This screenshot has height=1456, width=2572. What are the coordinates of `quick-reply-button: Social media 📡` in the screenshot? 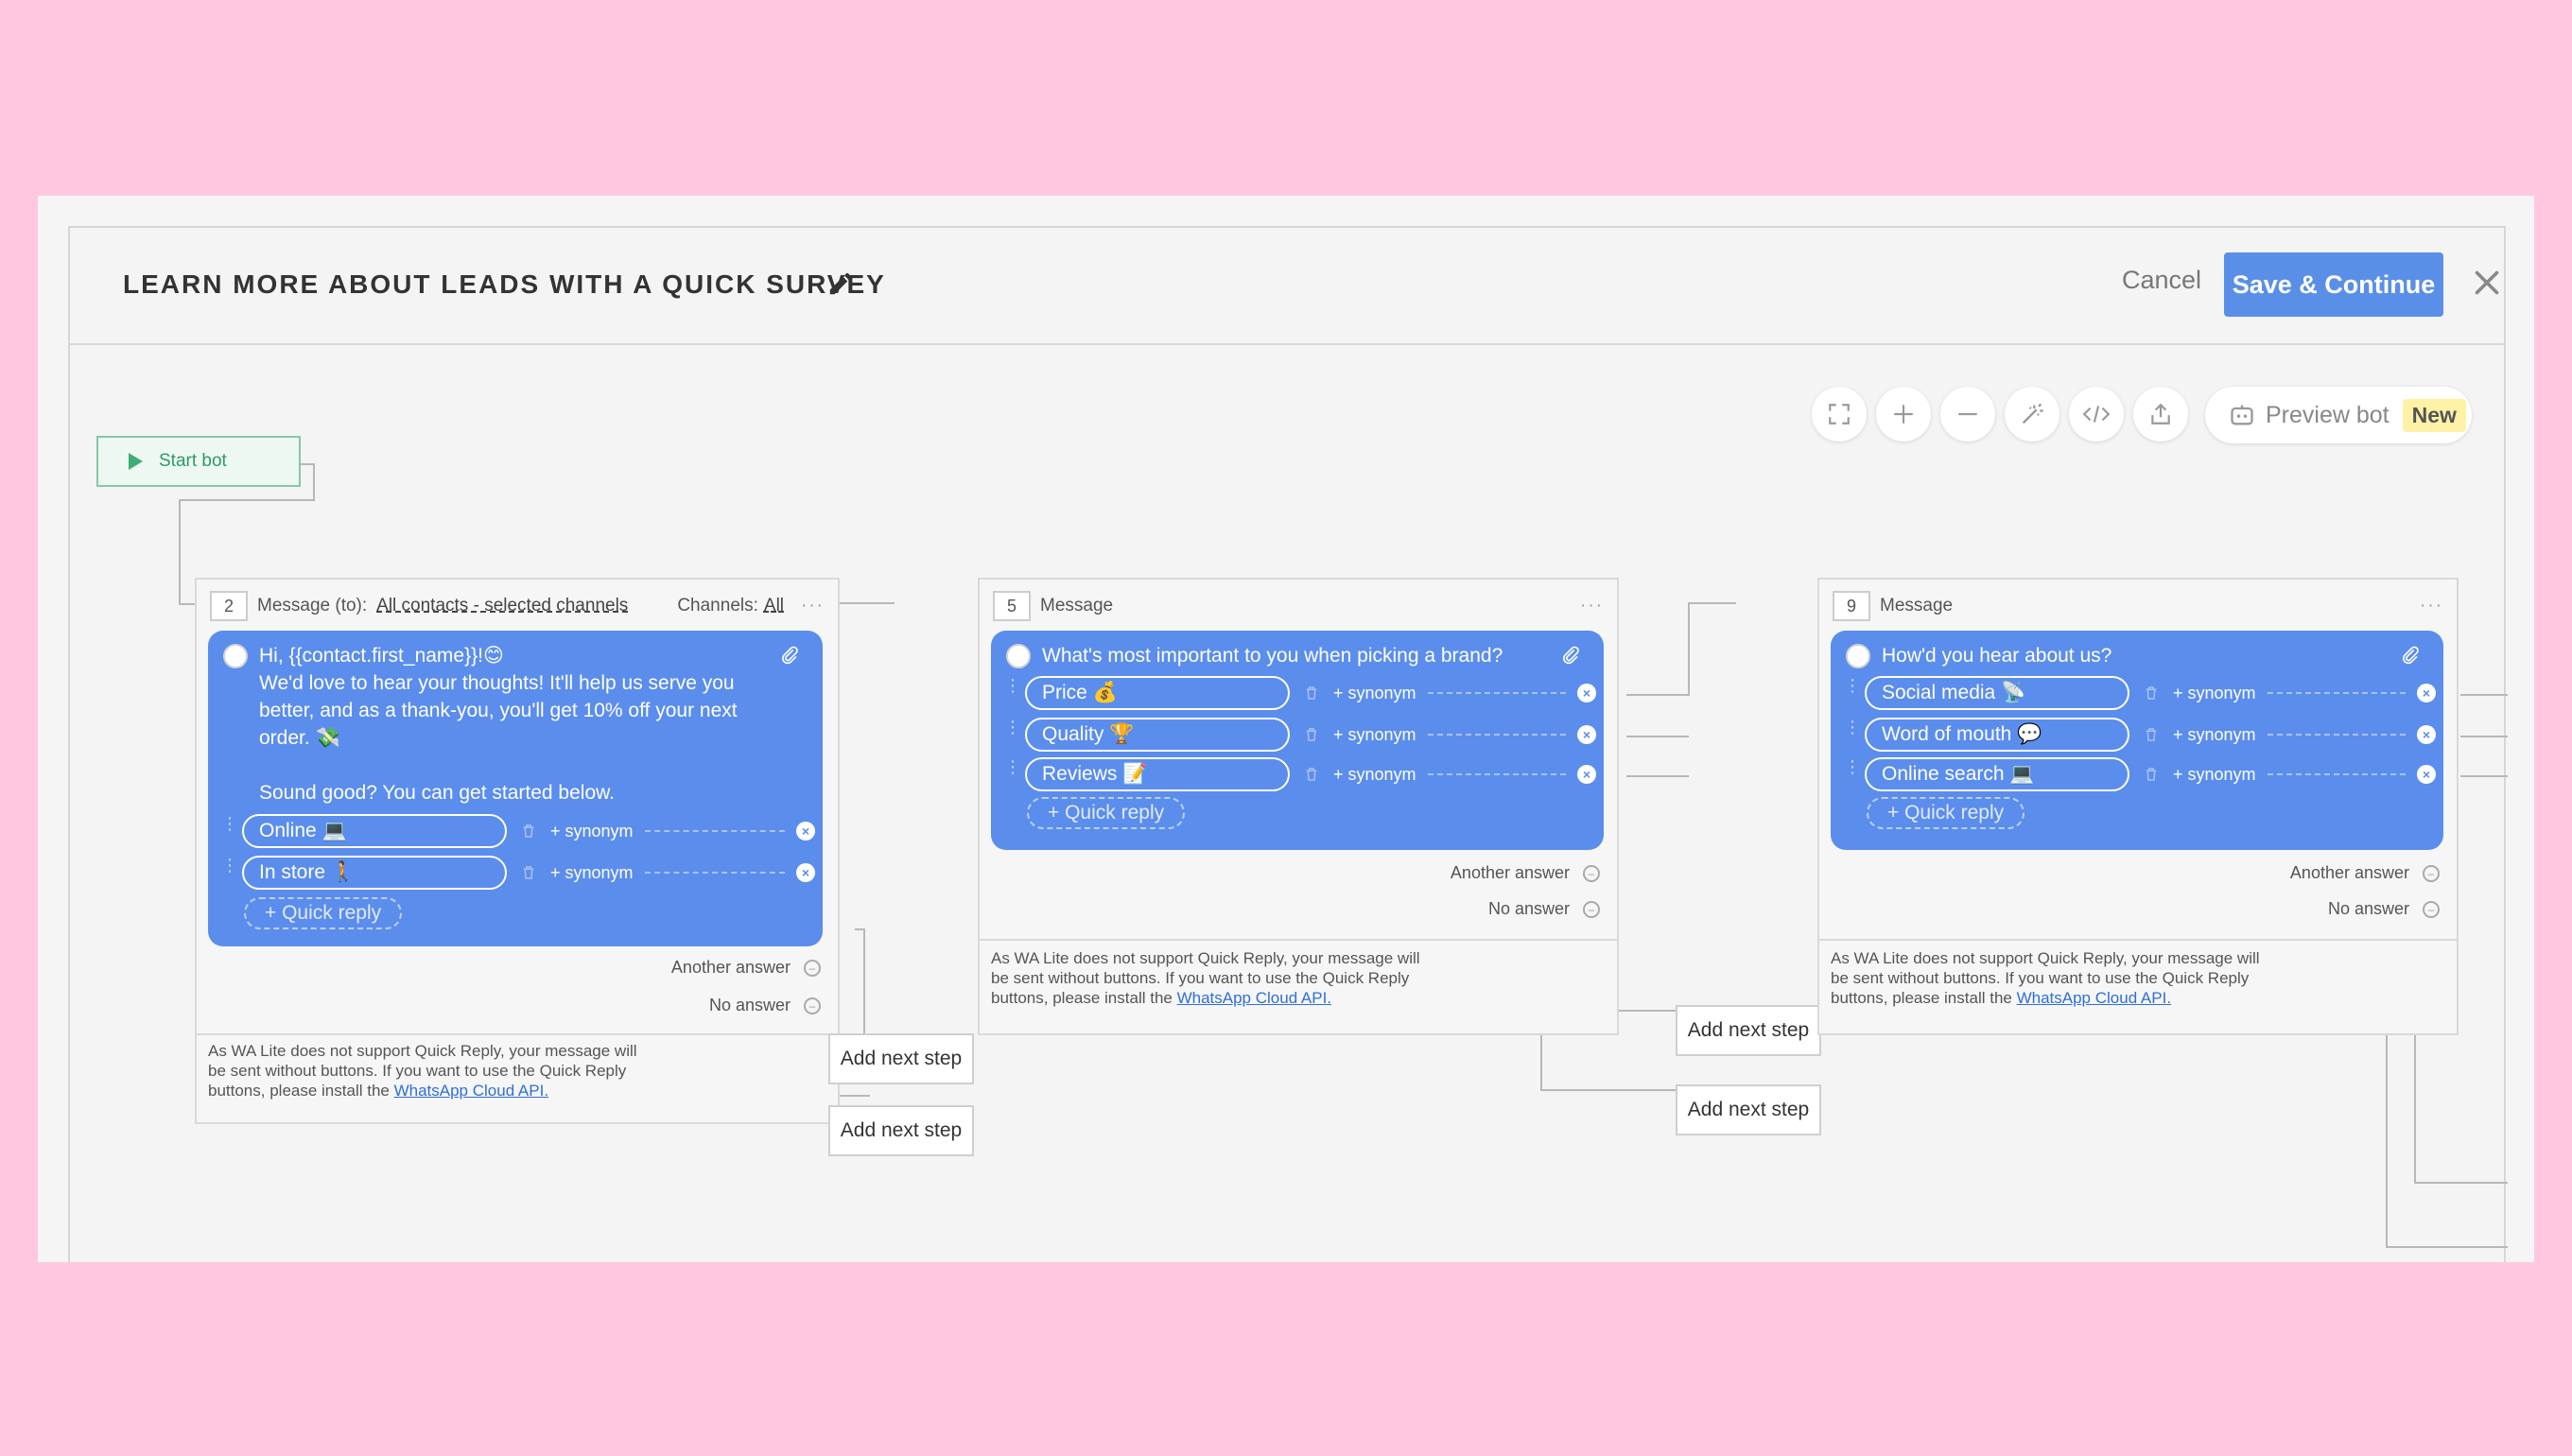 It's located at (1997, 693).